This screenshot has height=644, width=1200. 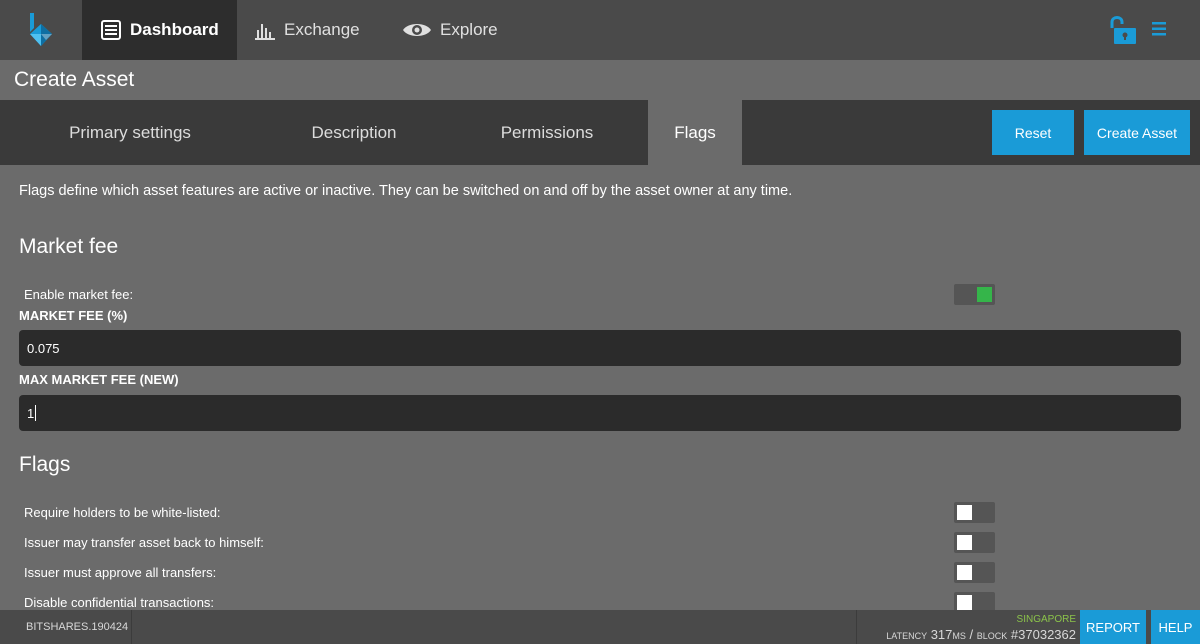 What do you see at coordinates (600, 30) in the screenshot?
I see `top-navbar: Dashboard Exchange Explore` at bounding box center [600, 30].